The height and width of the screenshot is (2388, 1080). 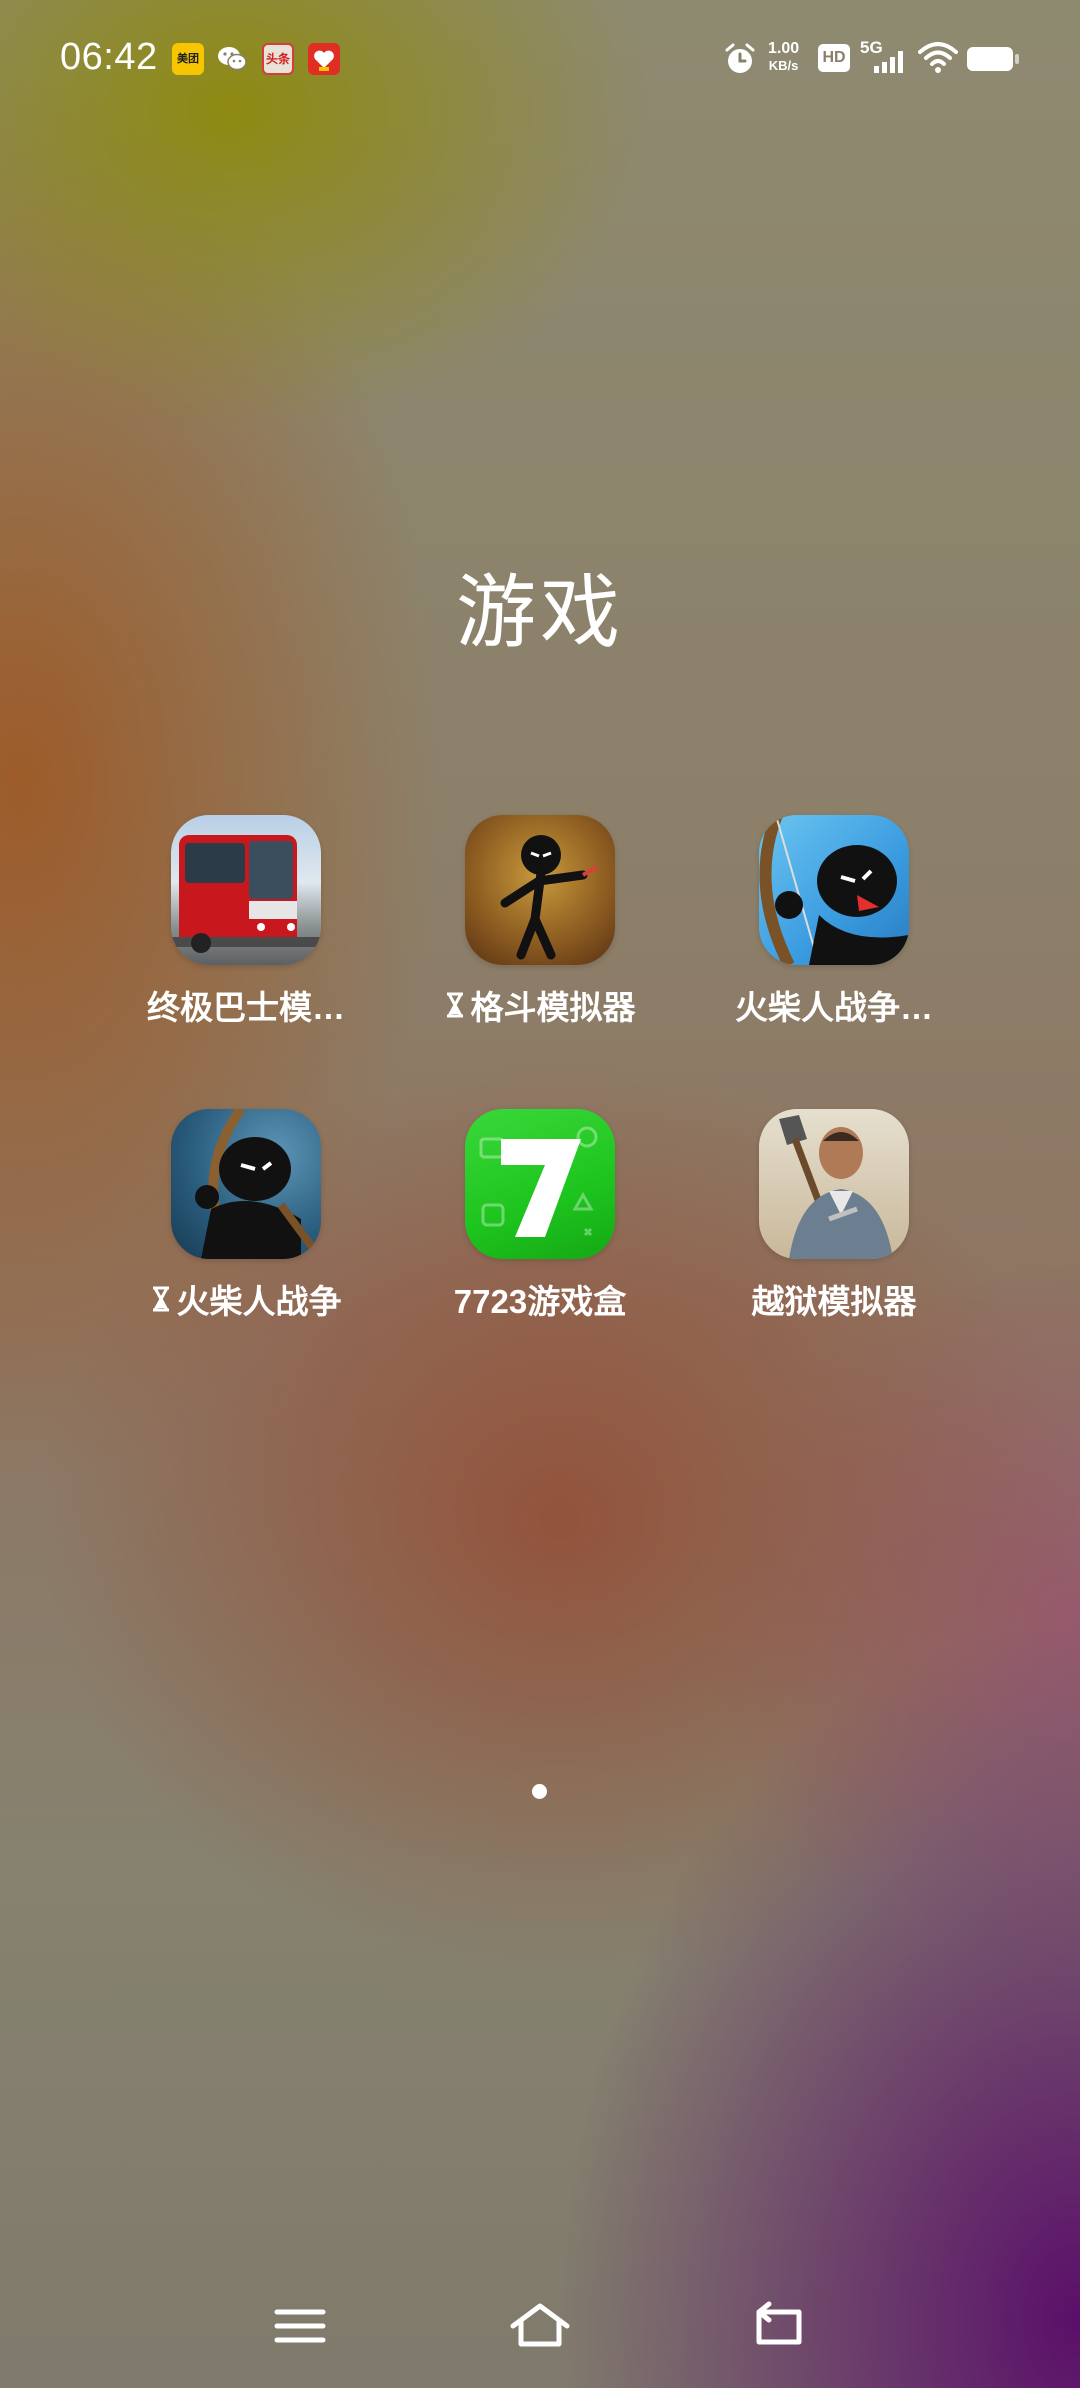 I want to click on pinduoduo-icon, so click(x=324, y=59).